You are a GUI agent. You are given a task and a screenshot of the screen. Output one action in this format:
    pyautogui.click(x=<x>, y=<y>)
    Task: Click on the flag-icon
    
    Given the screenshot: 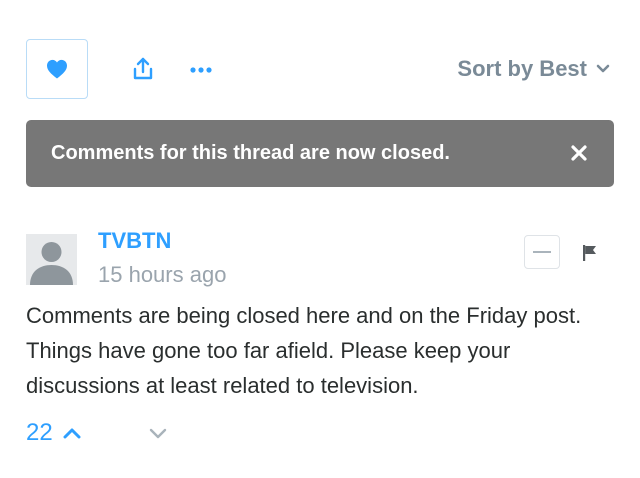 What is the action you would take?
    pyautogui.click(x=589, y=253)
    